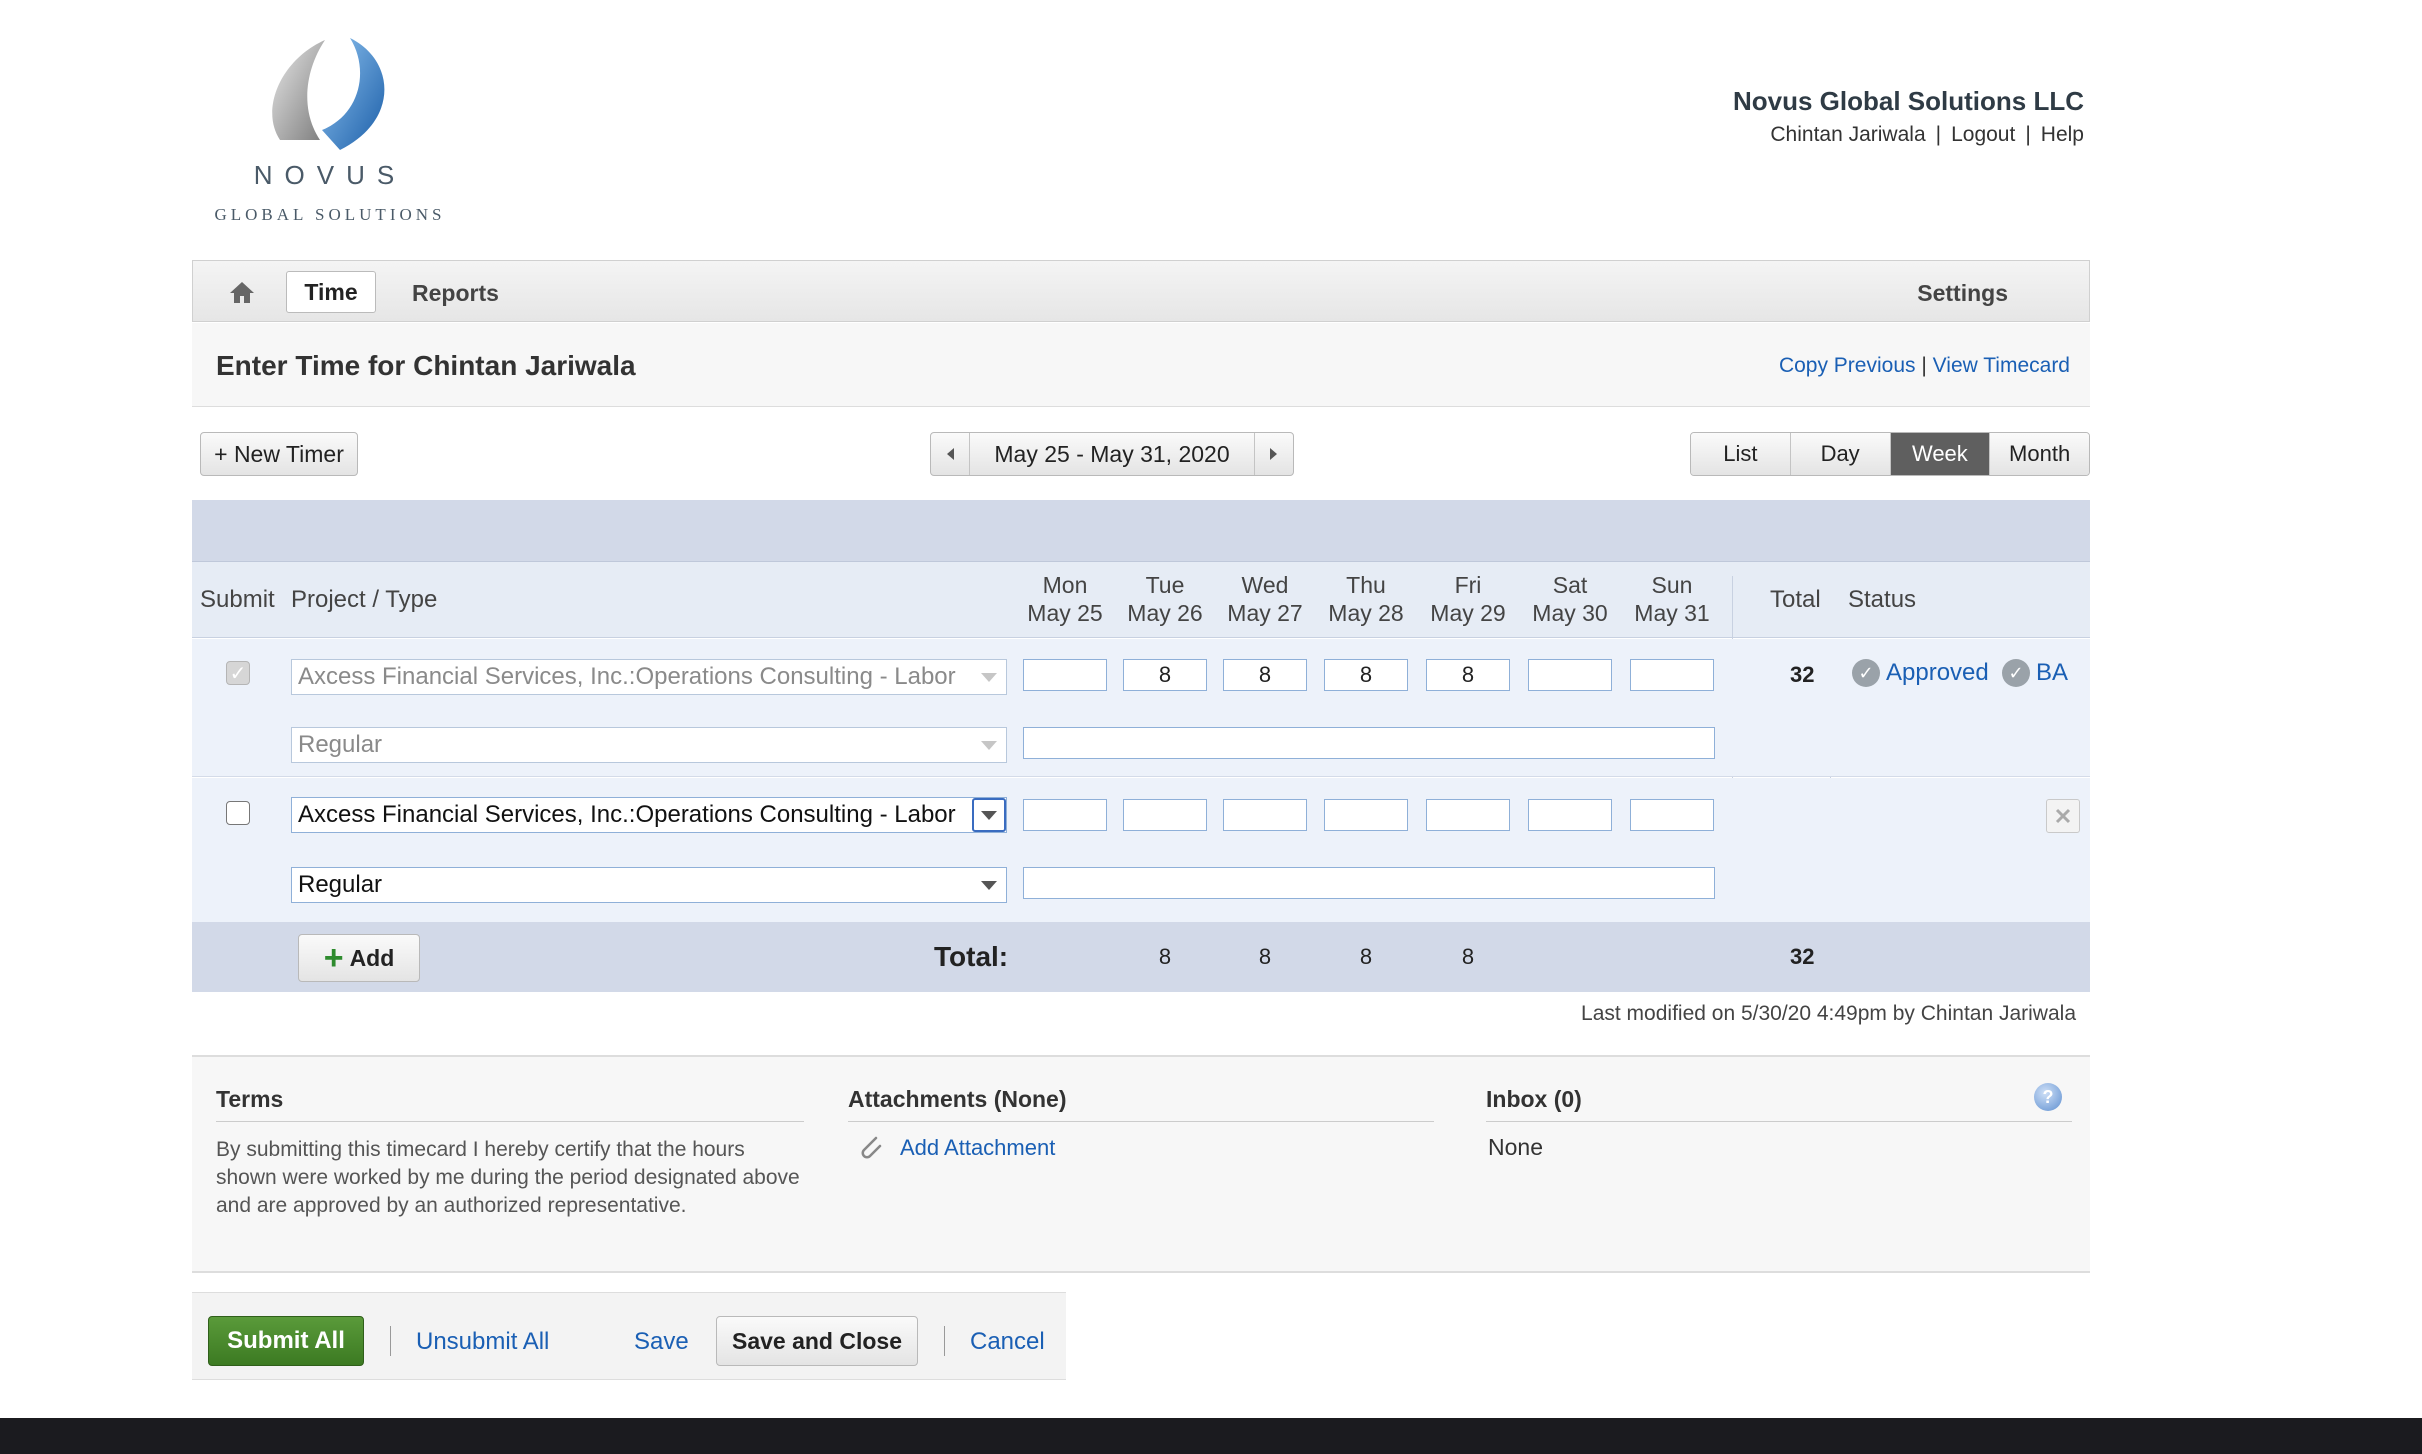 The image size is (2422, 1454). What do you see at coordinates (1065, 599) in the screenshot?
I see `col-day-header: Mon May 25` at bounding box center [1065, 599].